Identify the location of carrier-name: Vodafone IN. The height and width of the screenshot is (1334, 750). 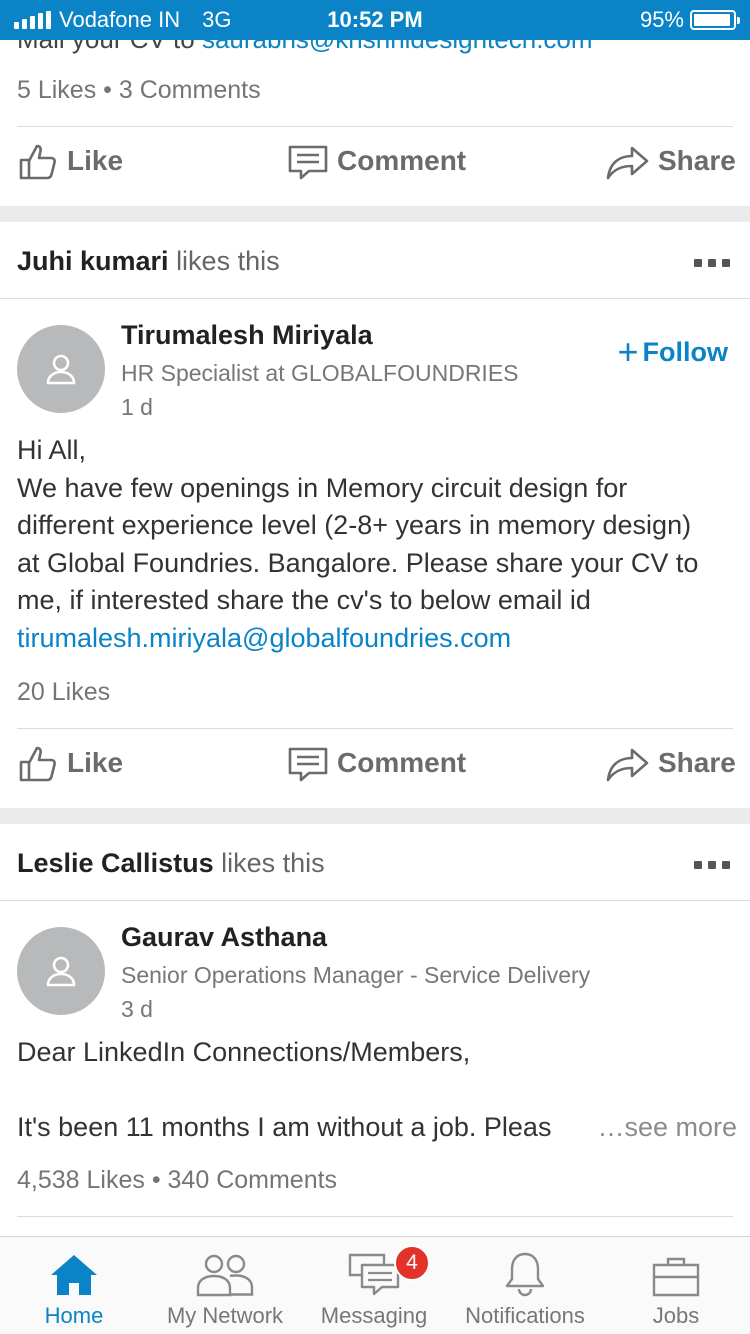
(120, 19).